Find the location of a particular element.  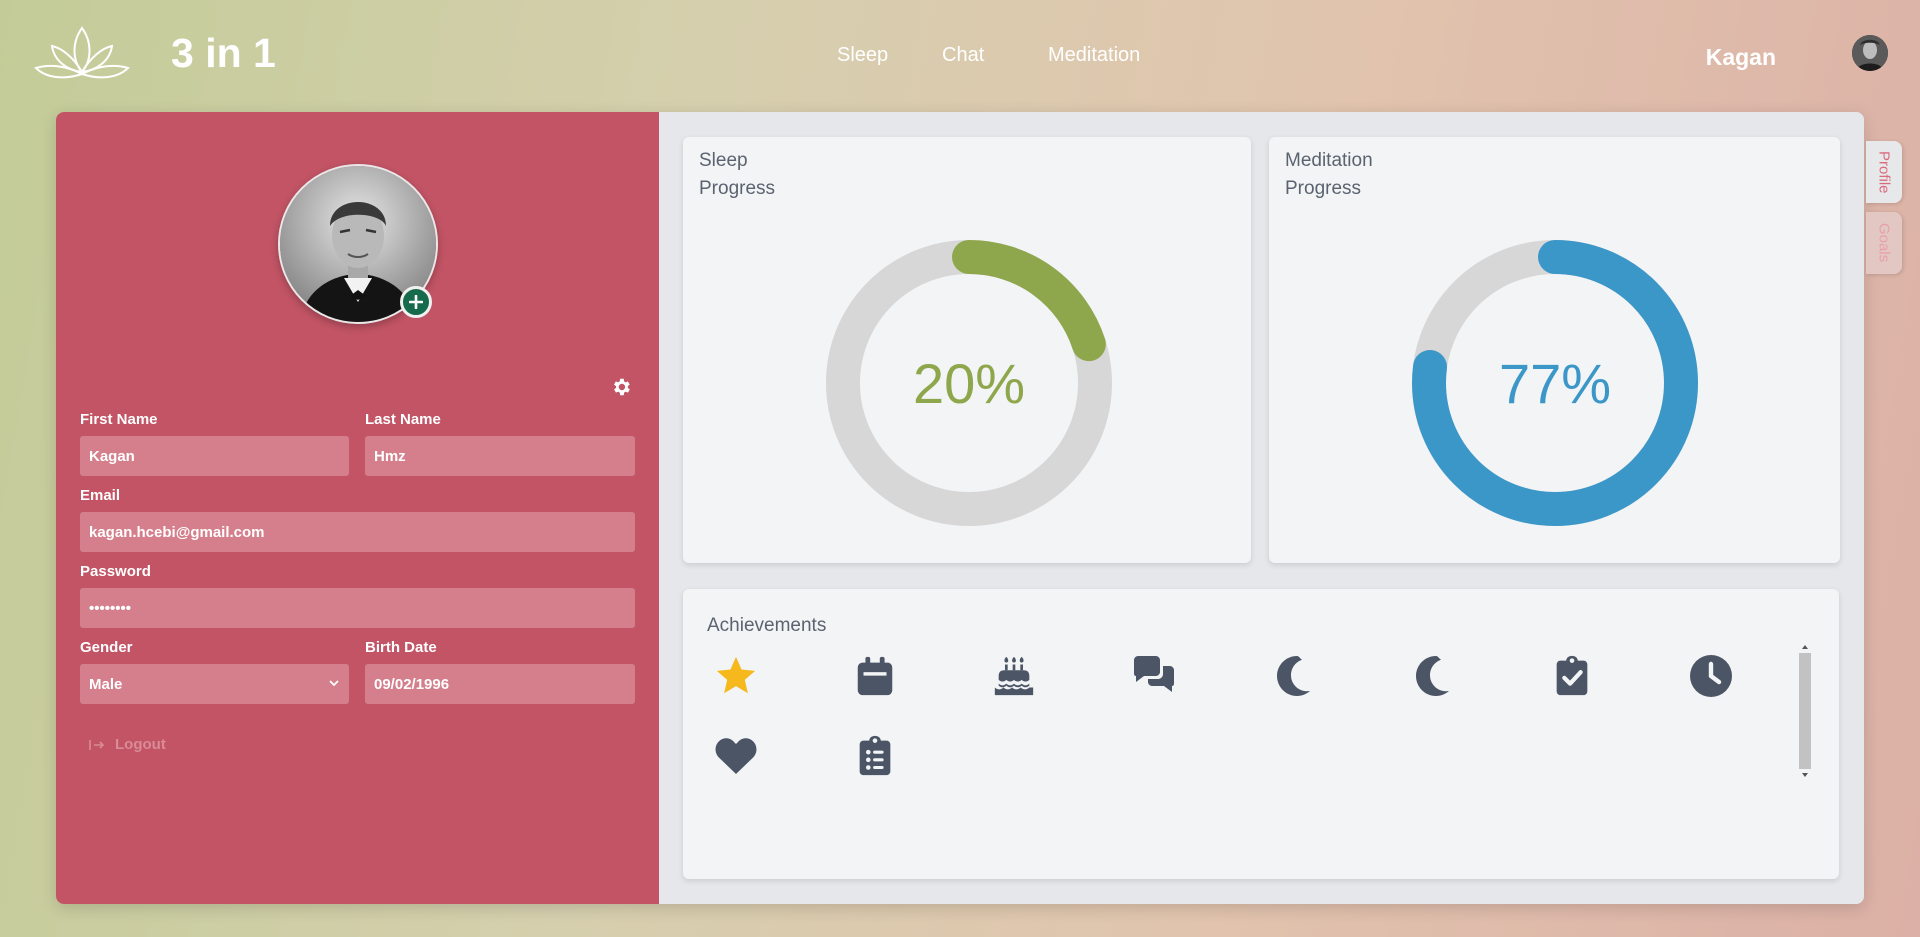

lotus-logo-icon is located at coordinates (82, 52).